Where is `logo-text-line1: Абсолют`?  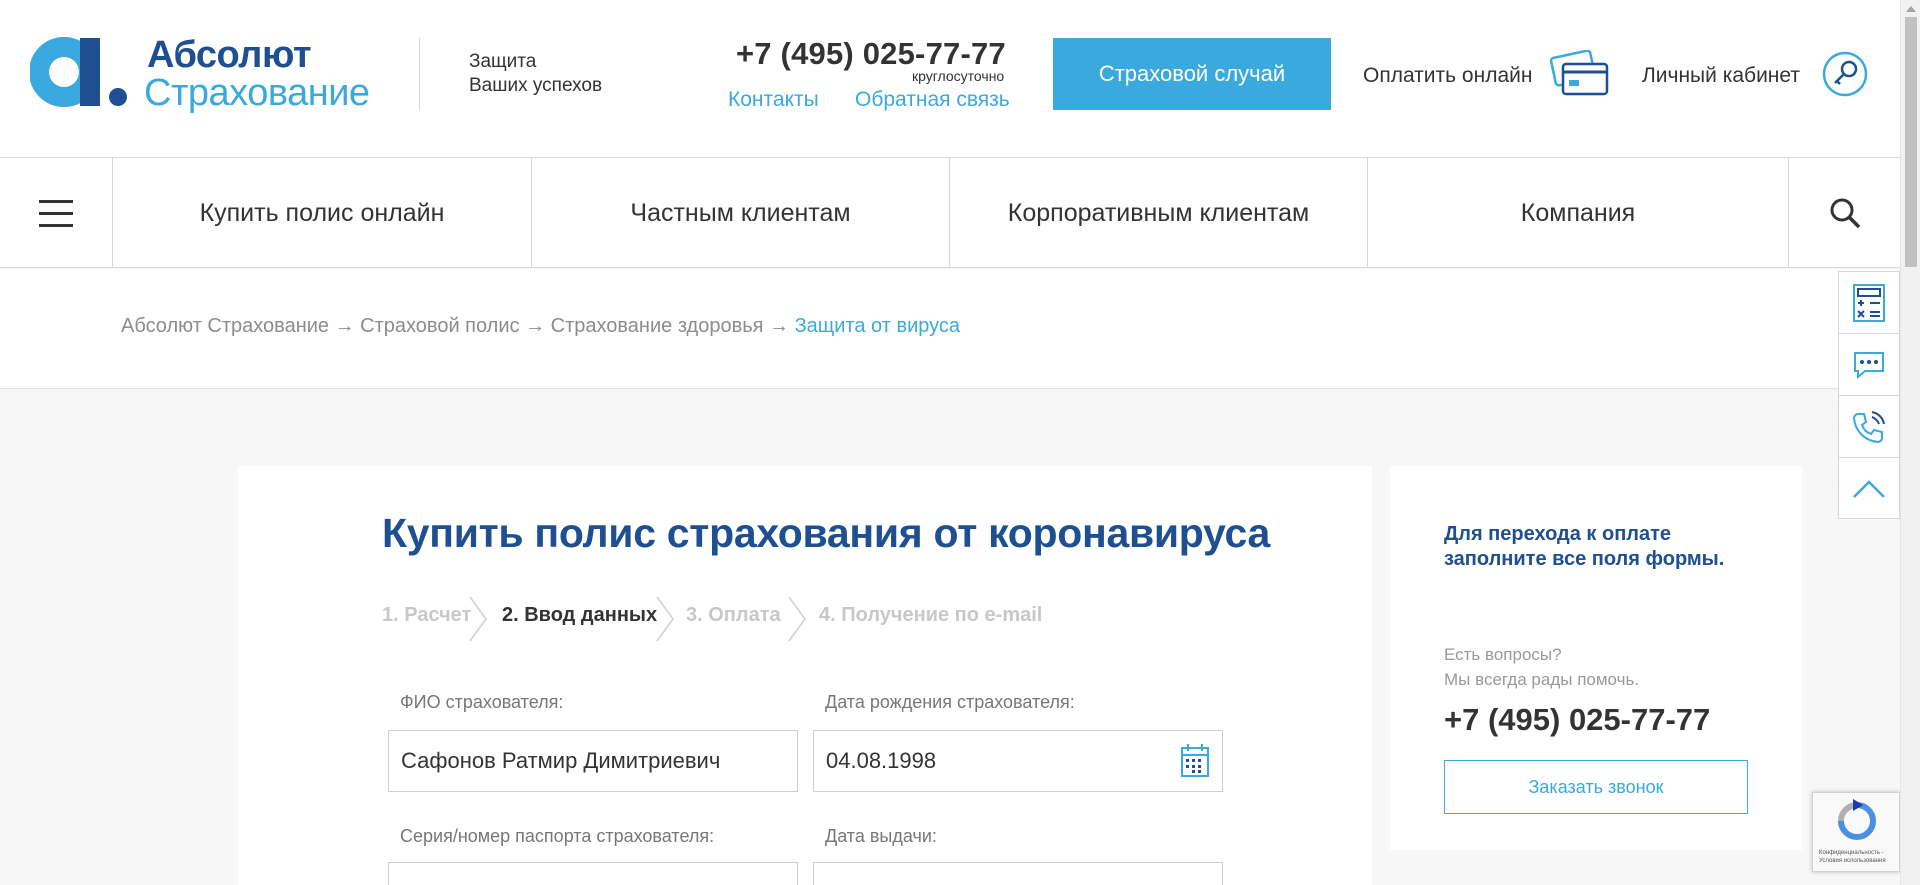
logo-text-line1: Абсолют is located at coordinates (229, 55).